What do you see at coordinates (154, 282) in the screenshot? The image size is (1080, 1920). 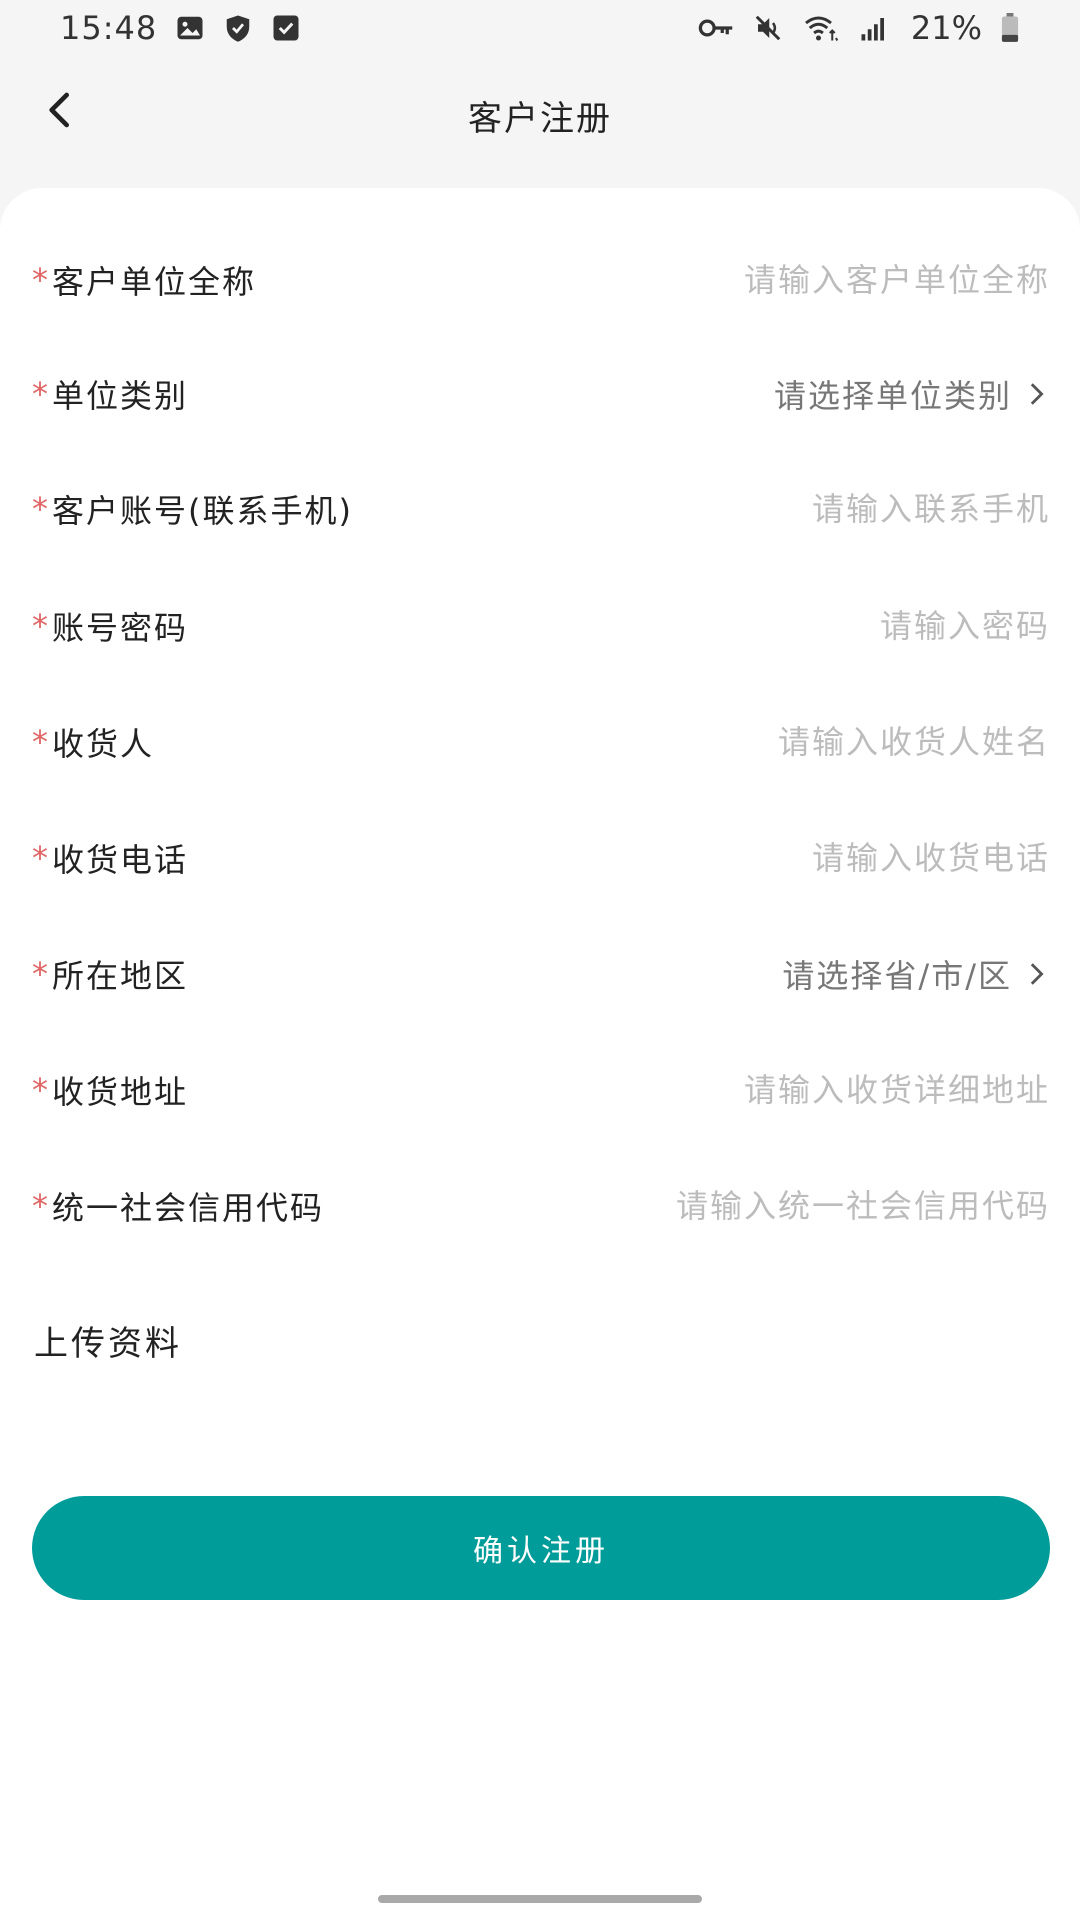 I see `field-label-text: 客户单位全称` at bounding box center [154, 282].